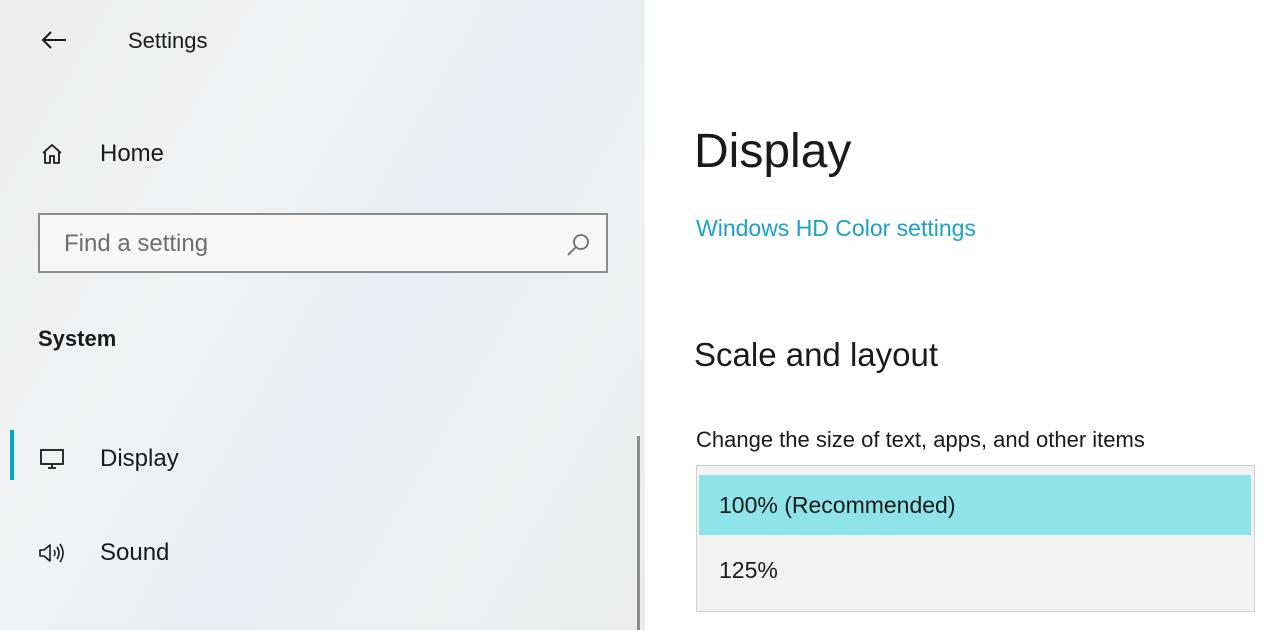 This screenshot has height=630, width=1263. What do you see at coordinates (816, 354) in the screenshot?
I see `scale-layout-heading: Scale and layout` at bounding box center [816, 354].